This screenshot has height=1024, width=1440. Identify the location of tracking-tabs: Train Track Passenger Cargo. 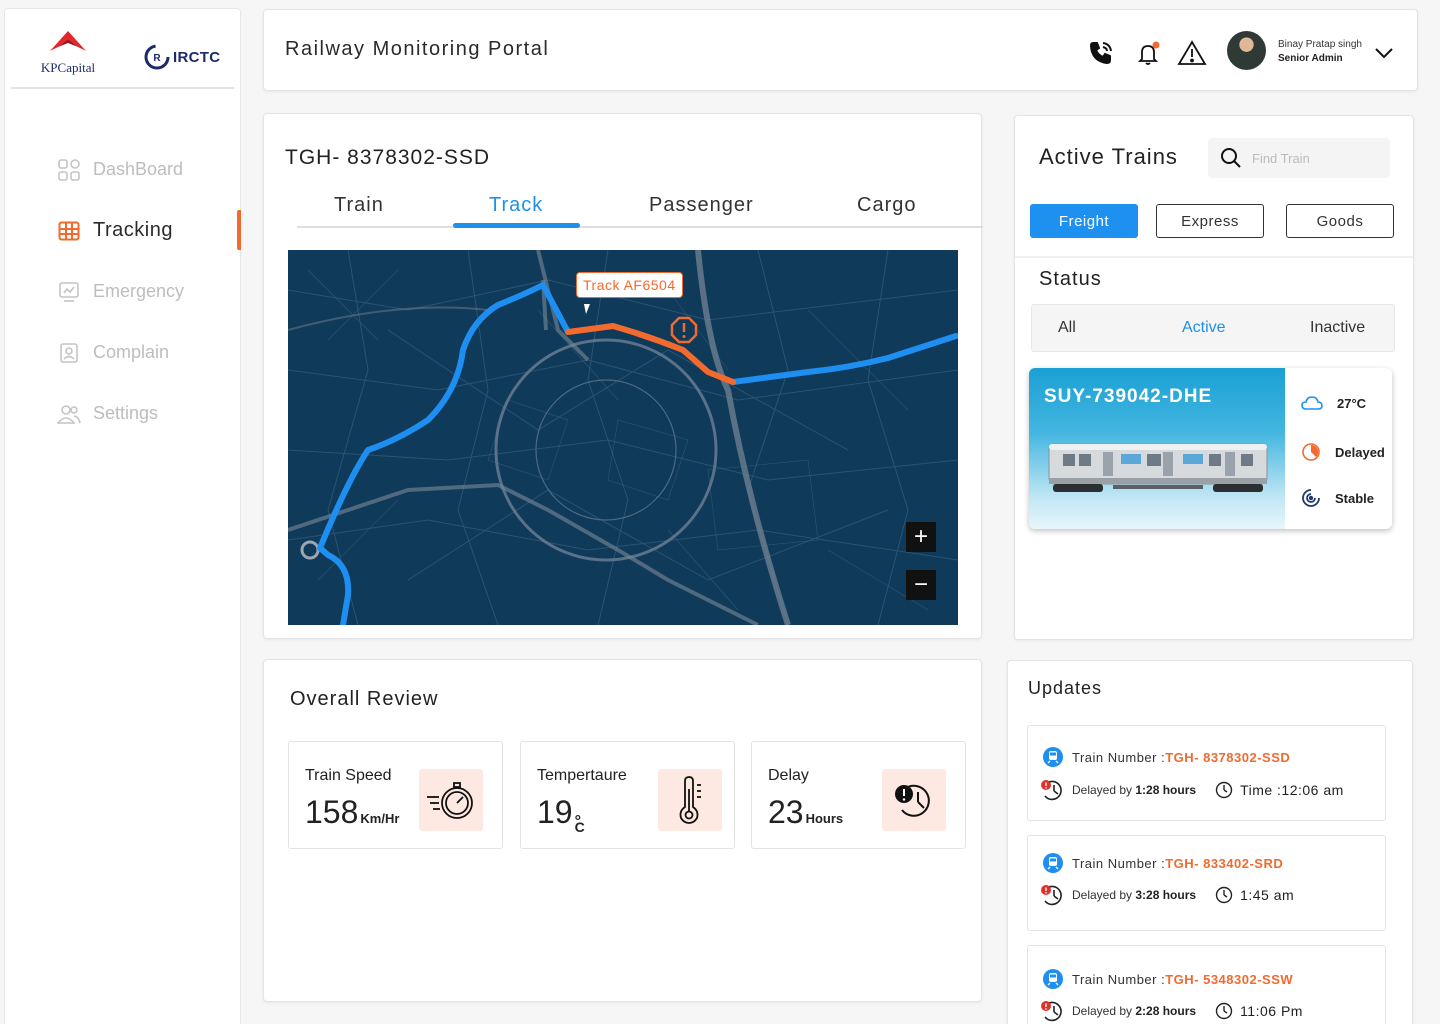
(640, 211).